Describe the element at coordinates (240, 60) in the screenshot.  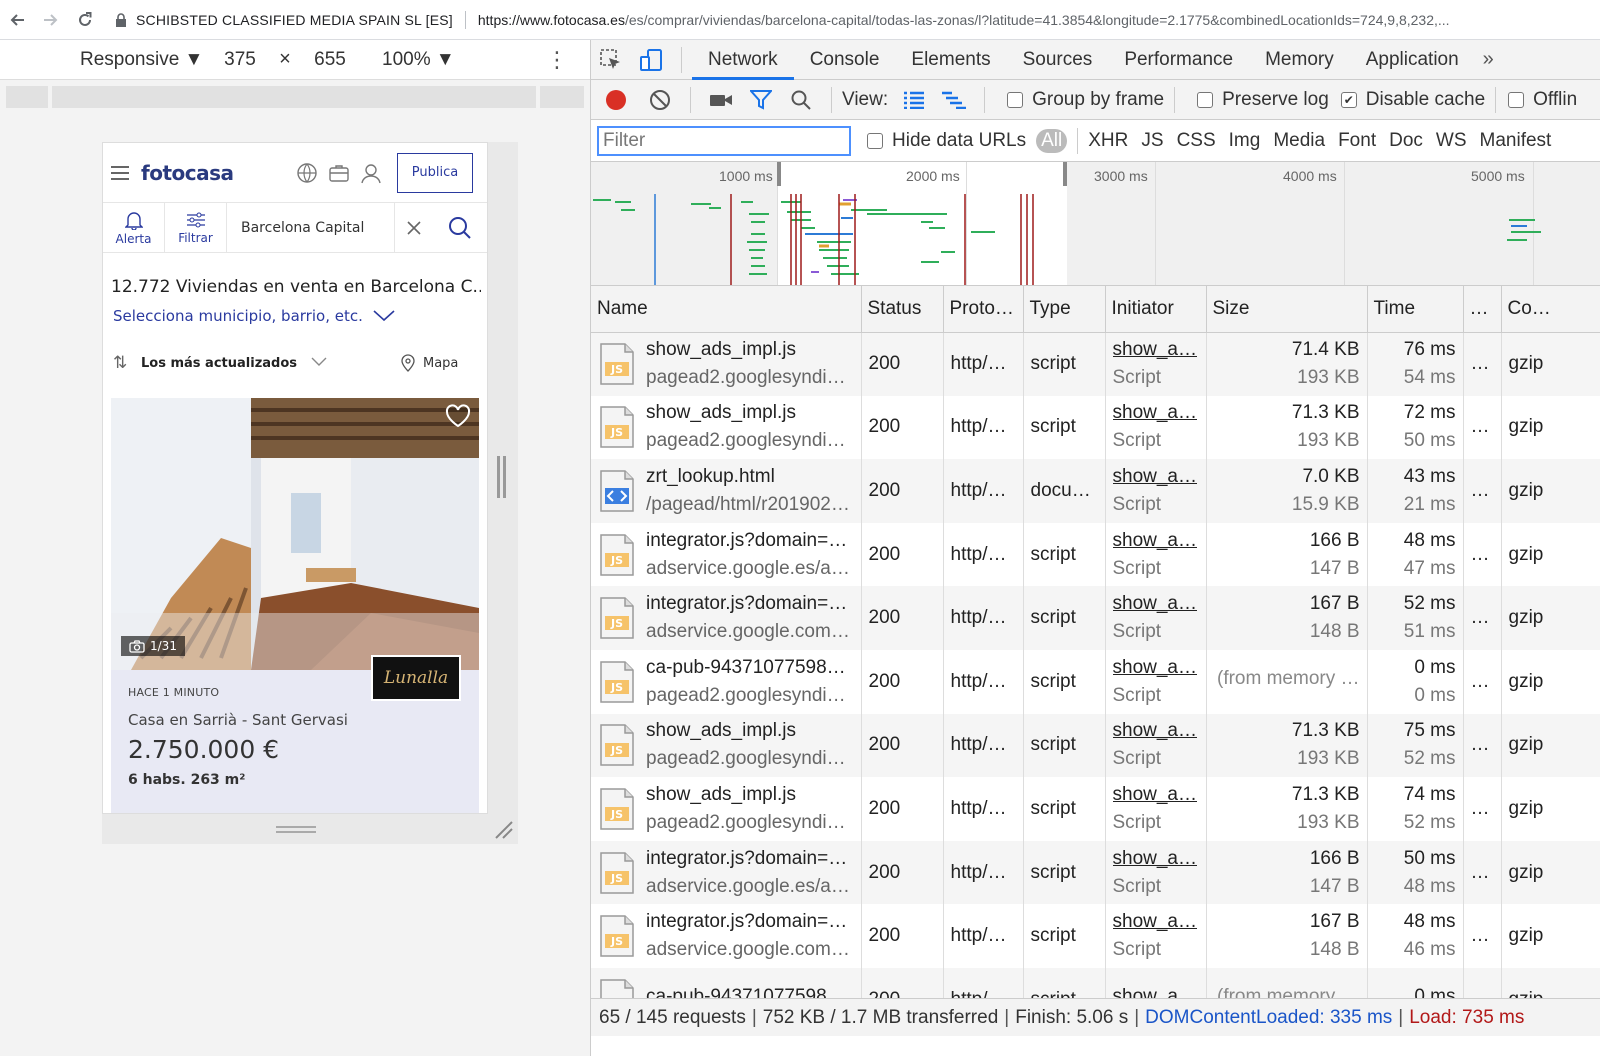
I see `device-width-input: 375` at that location.